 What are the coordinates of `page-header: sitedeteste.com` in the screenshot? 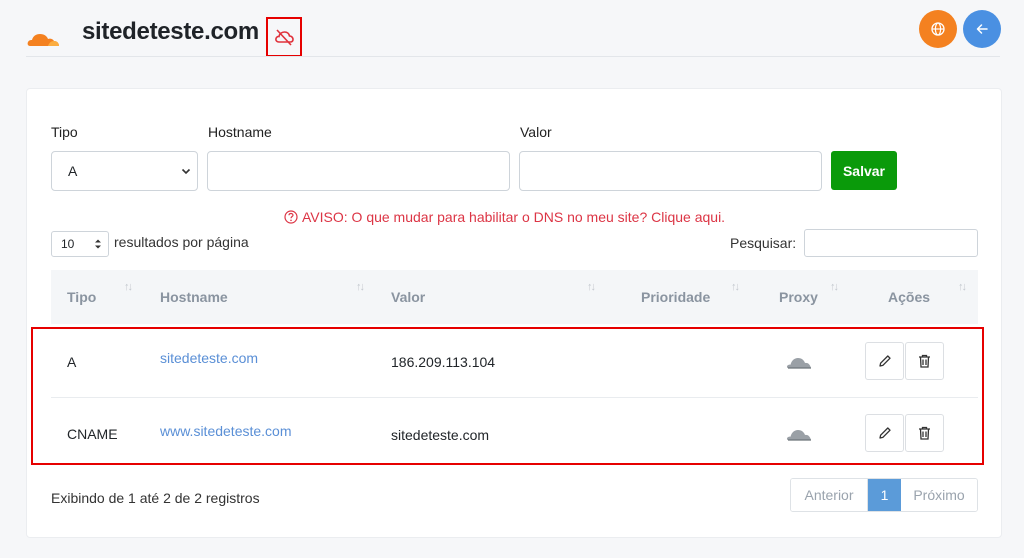 It's located at (512, 31).